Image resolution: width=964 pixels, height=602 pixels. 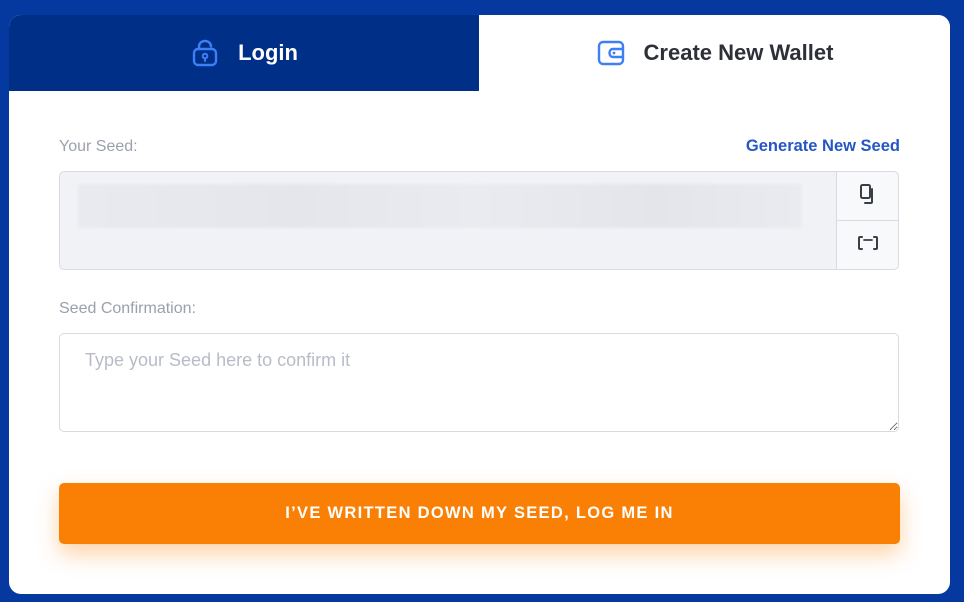 I want to click on seed-label: Your Seed:, so click(x=98, y=146).